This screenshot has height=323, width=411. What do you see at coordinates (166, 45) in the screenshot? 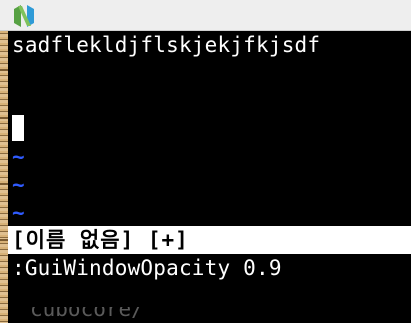
I see `buffer-line-1: sadflekldjflskjekjfkjsdf` at bounding box center [166, 45].